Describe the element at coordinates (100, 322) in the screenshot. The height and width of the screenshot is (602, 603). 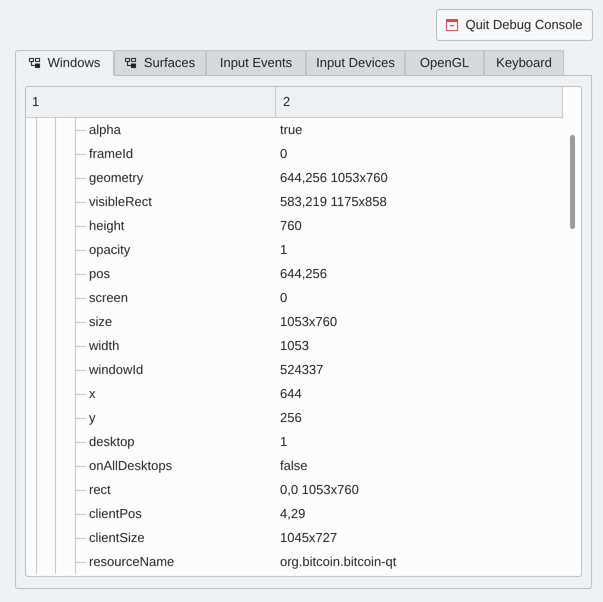
I see `property-name: size` at that location.